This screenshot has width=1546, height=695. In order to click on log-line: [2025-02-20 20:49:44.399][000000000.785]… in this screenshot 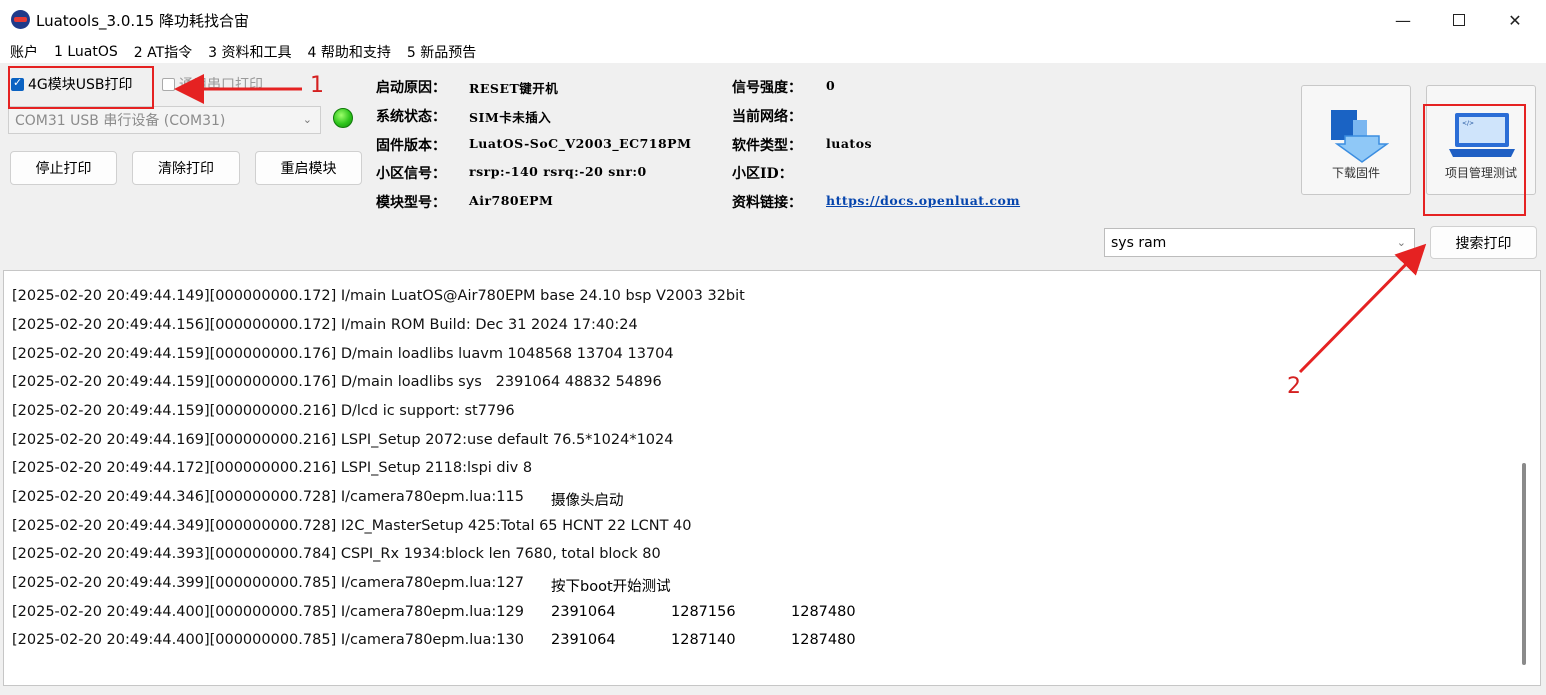, I will do `click(268, 583)`.